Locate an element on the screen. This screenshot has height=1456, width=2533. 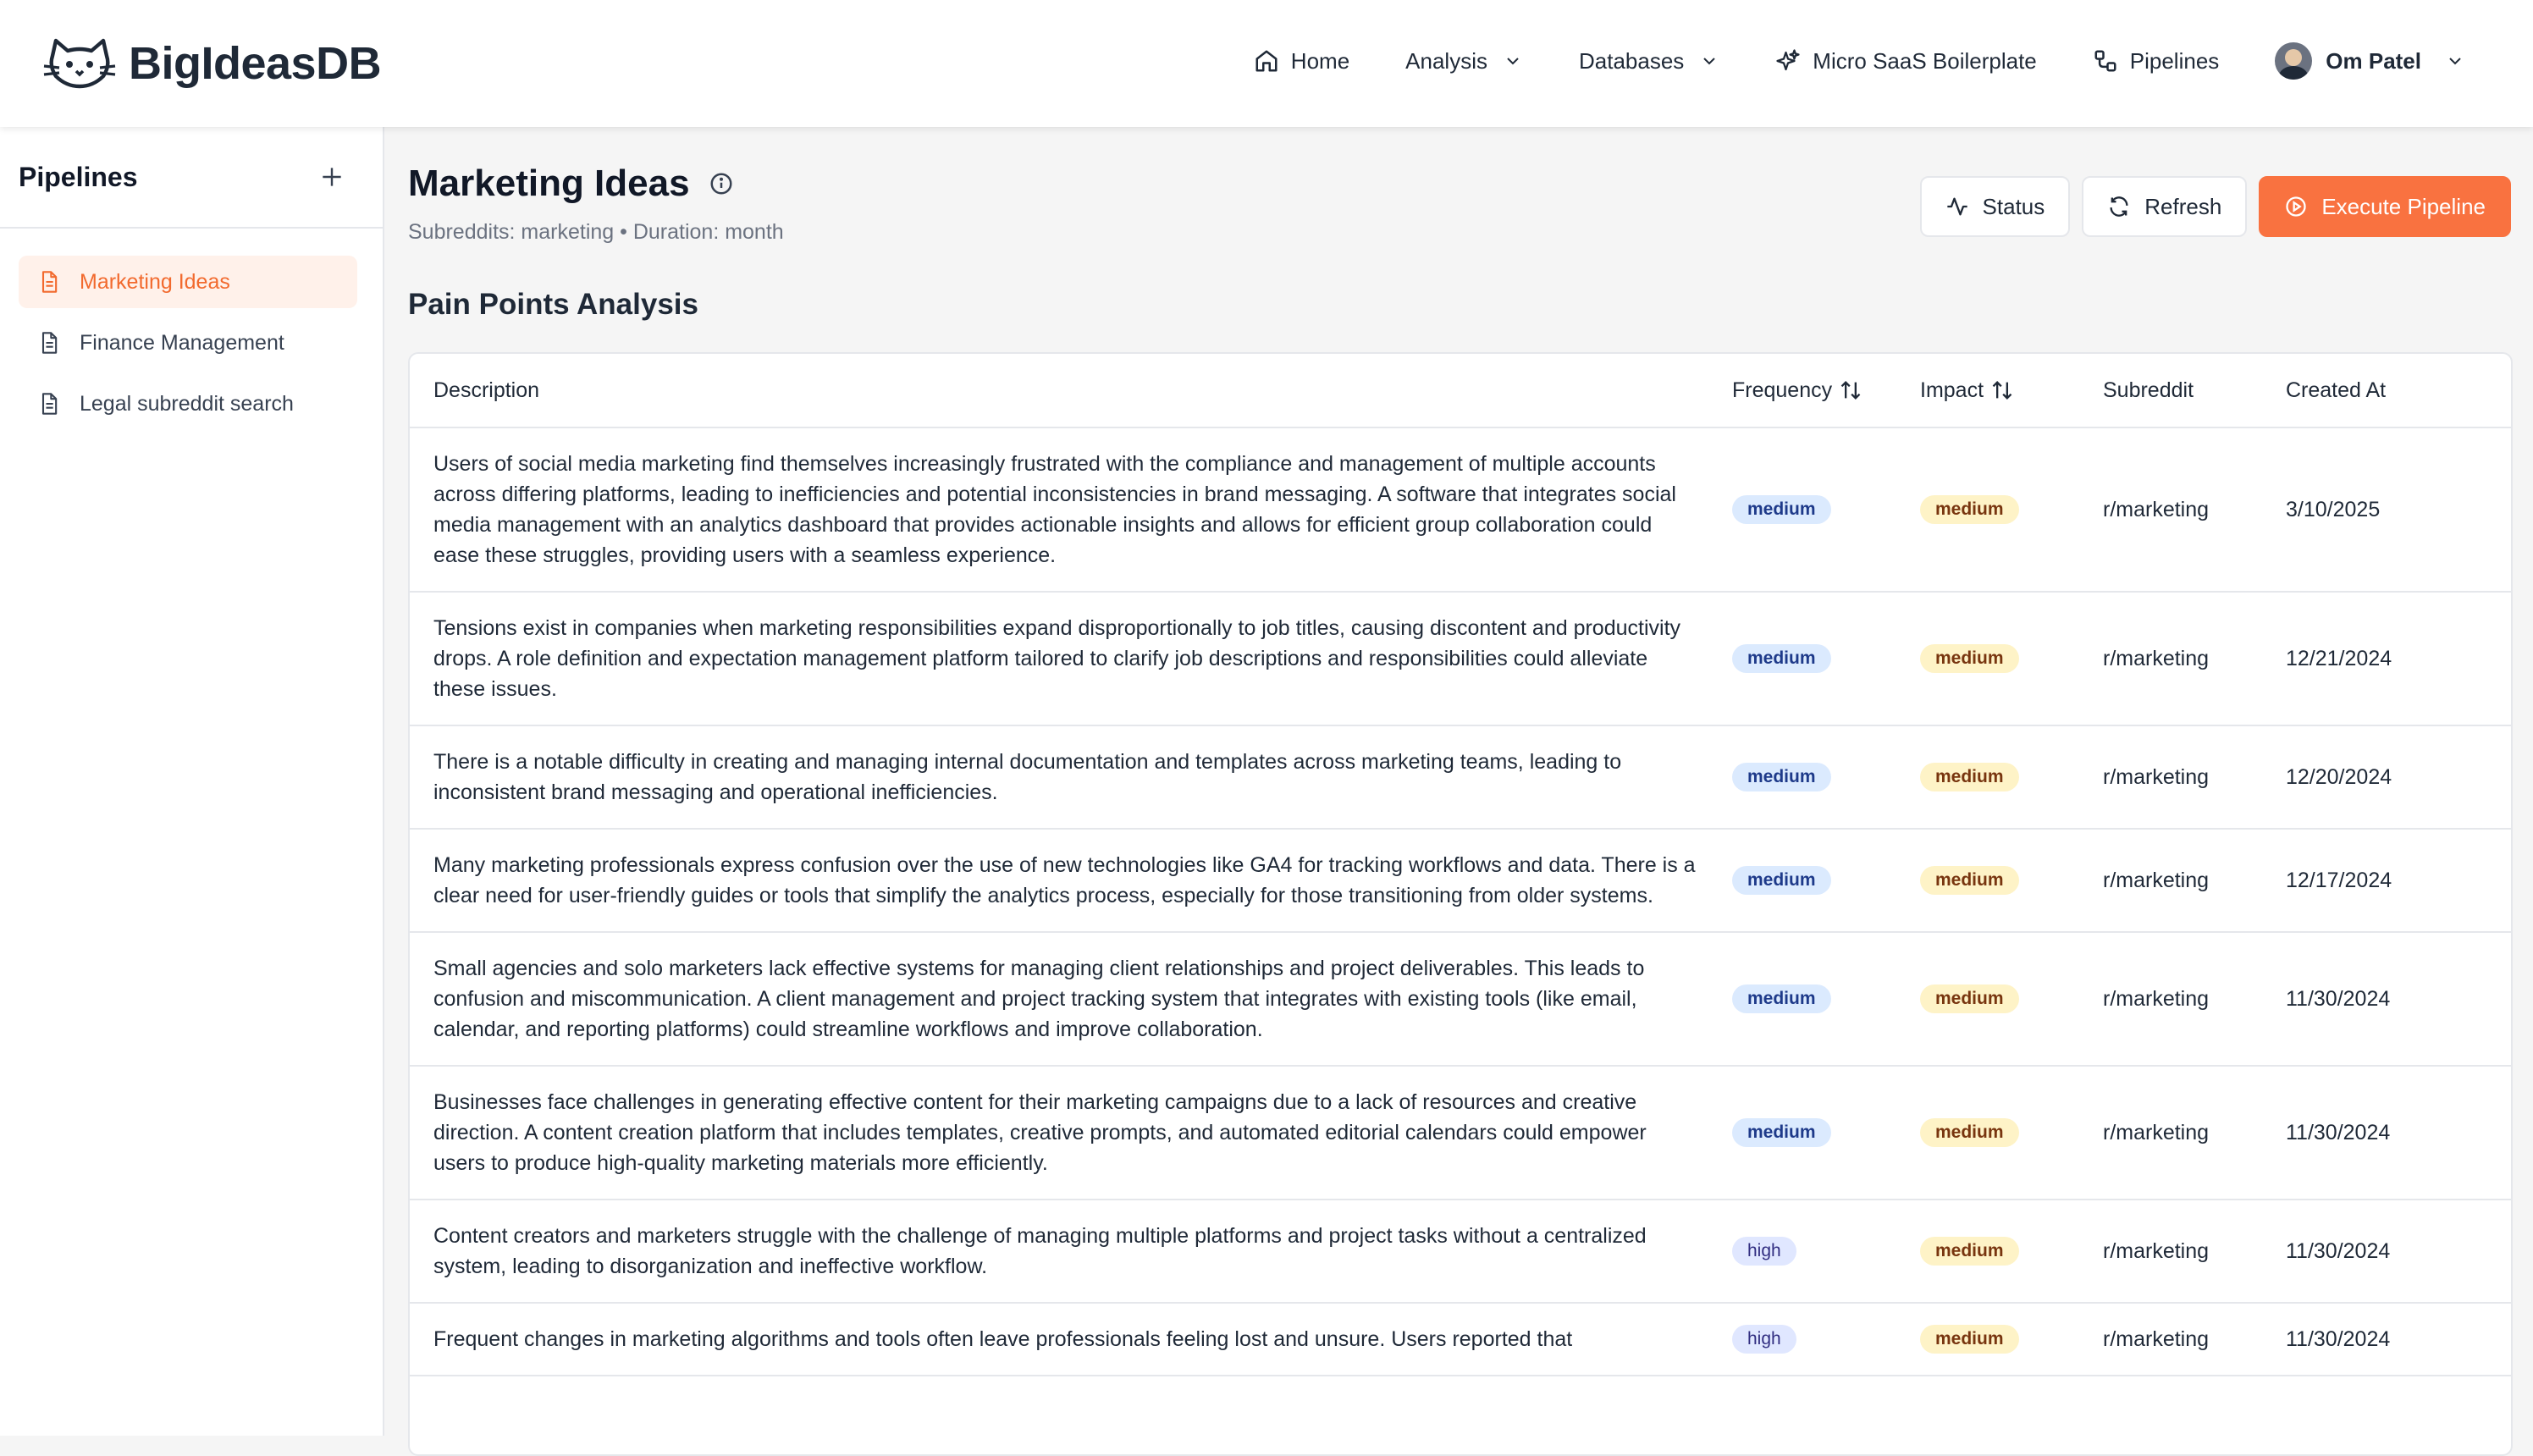
execute-pipeline-button: Execute Pipeline is located at coordinates (2385, 207).